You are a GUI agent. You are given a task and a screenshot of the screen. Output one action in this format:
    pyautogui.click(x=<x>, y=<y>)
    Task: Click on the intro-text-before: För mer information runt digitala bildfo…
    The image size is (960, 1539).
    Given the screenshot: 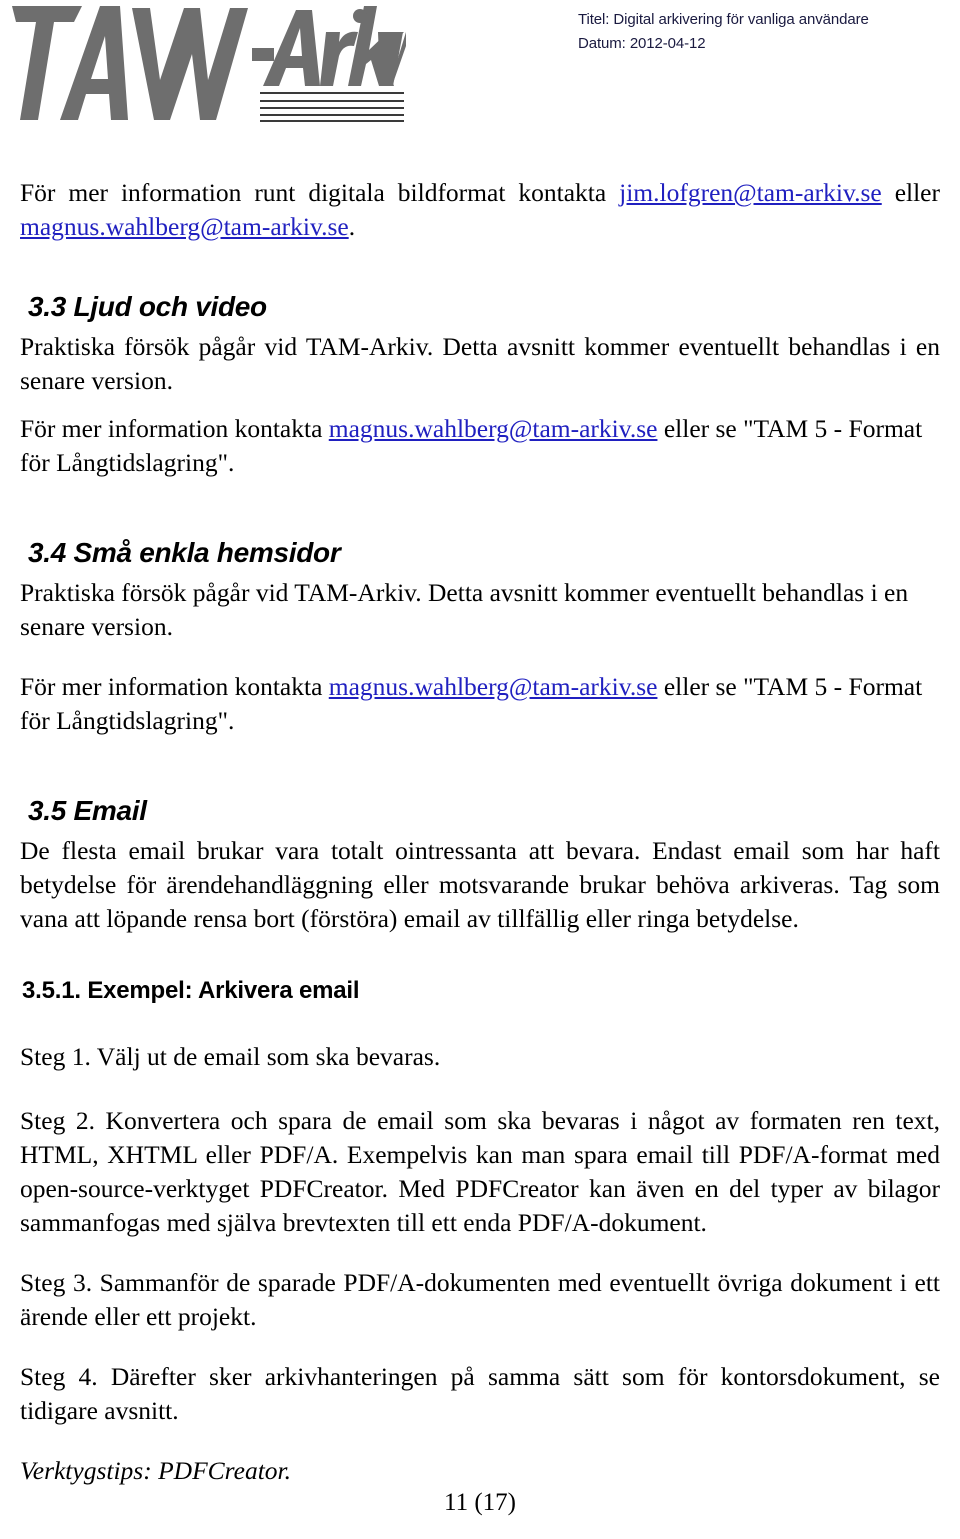 What is the action you would take?
    pyautogui.click(x=320, y=192)
    